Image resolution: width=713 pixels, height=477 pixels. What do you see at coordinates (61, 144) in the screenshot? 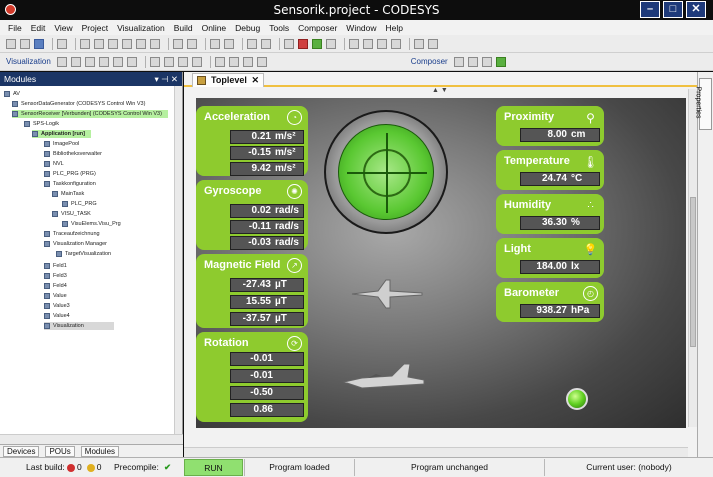
I see `tree-item: ImagePool` at bounding box center [61, 144].